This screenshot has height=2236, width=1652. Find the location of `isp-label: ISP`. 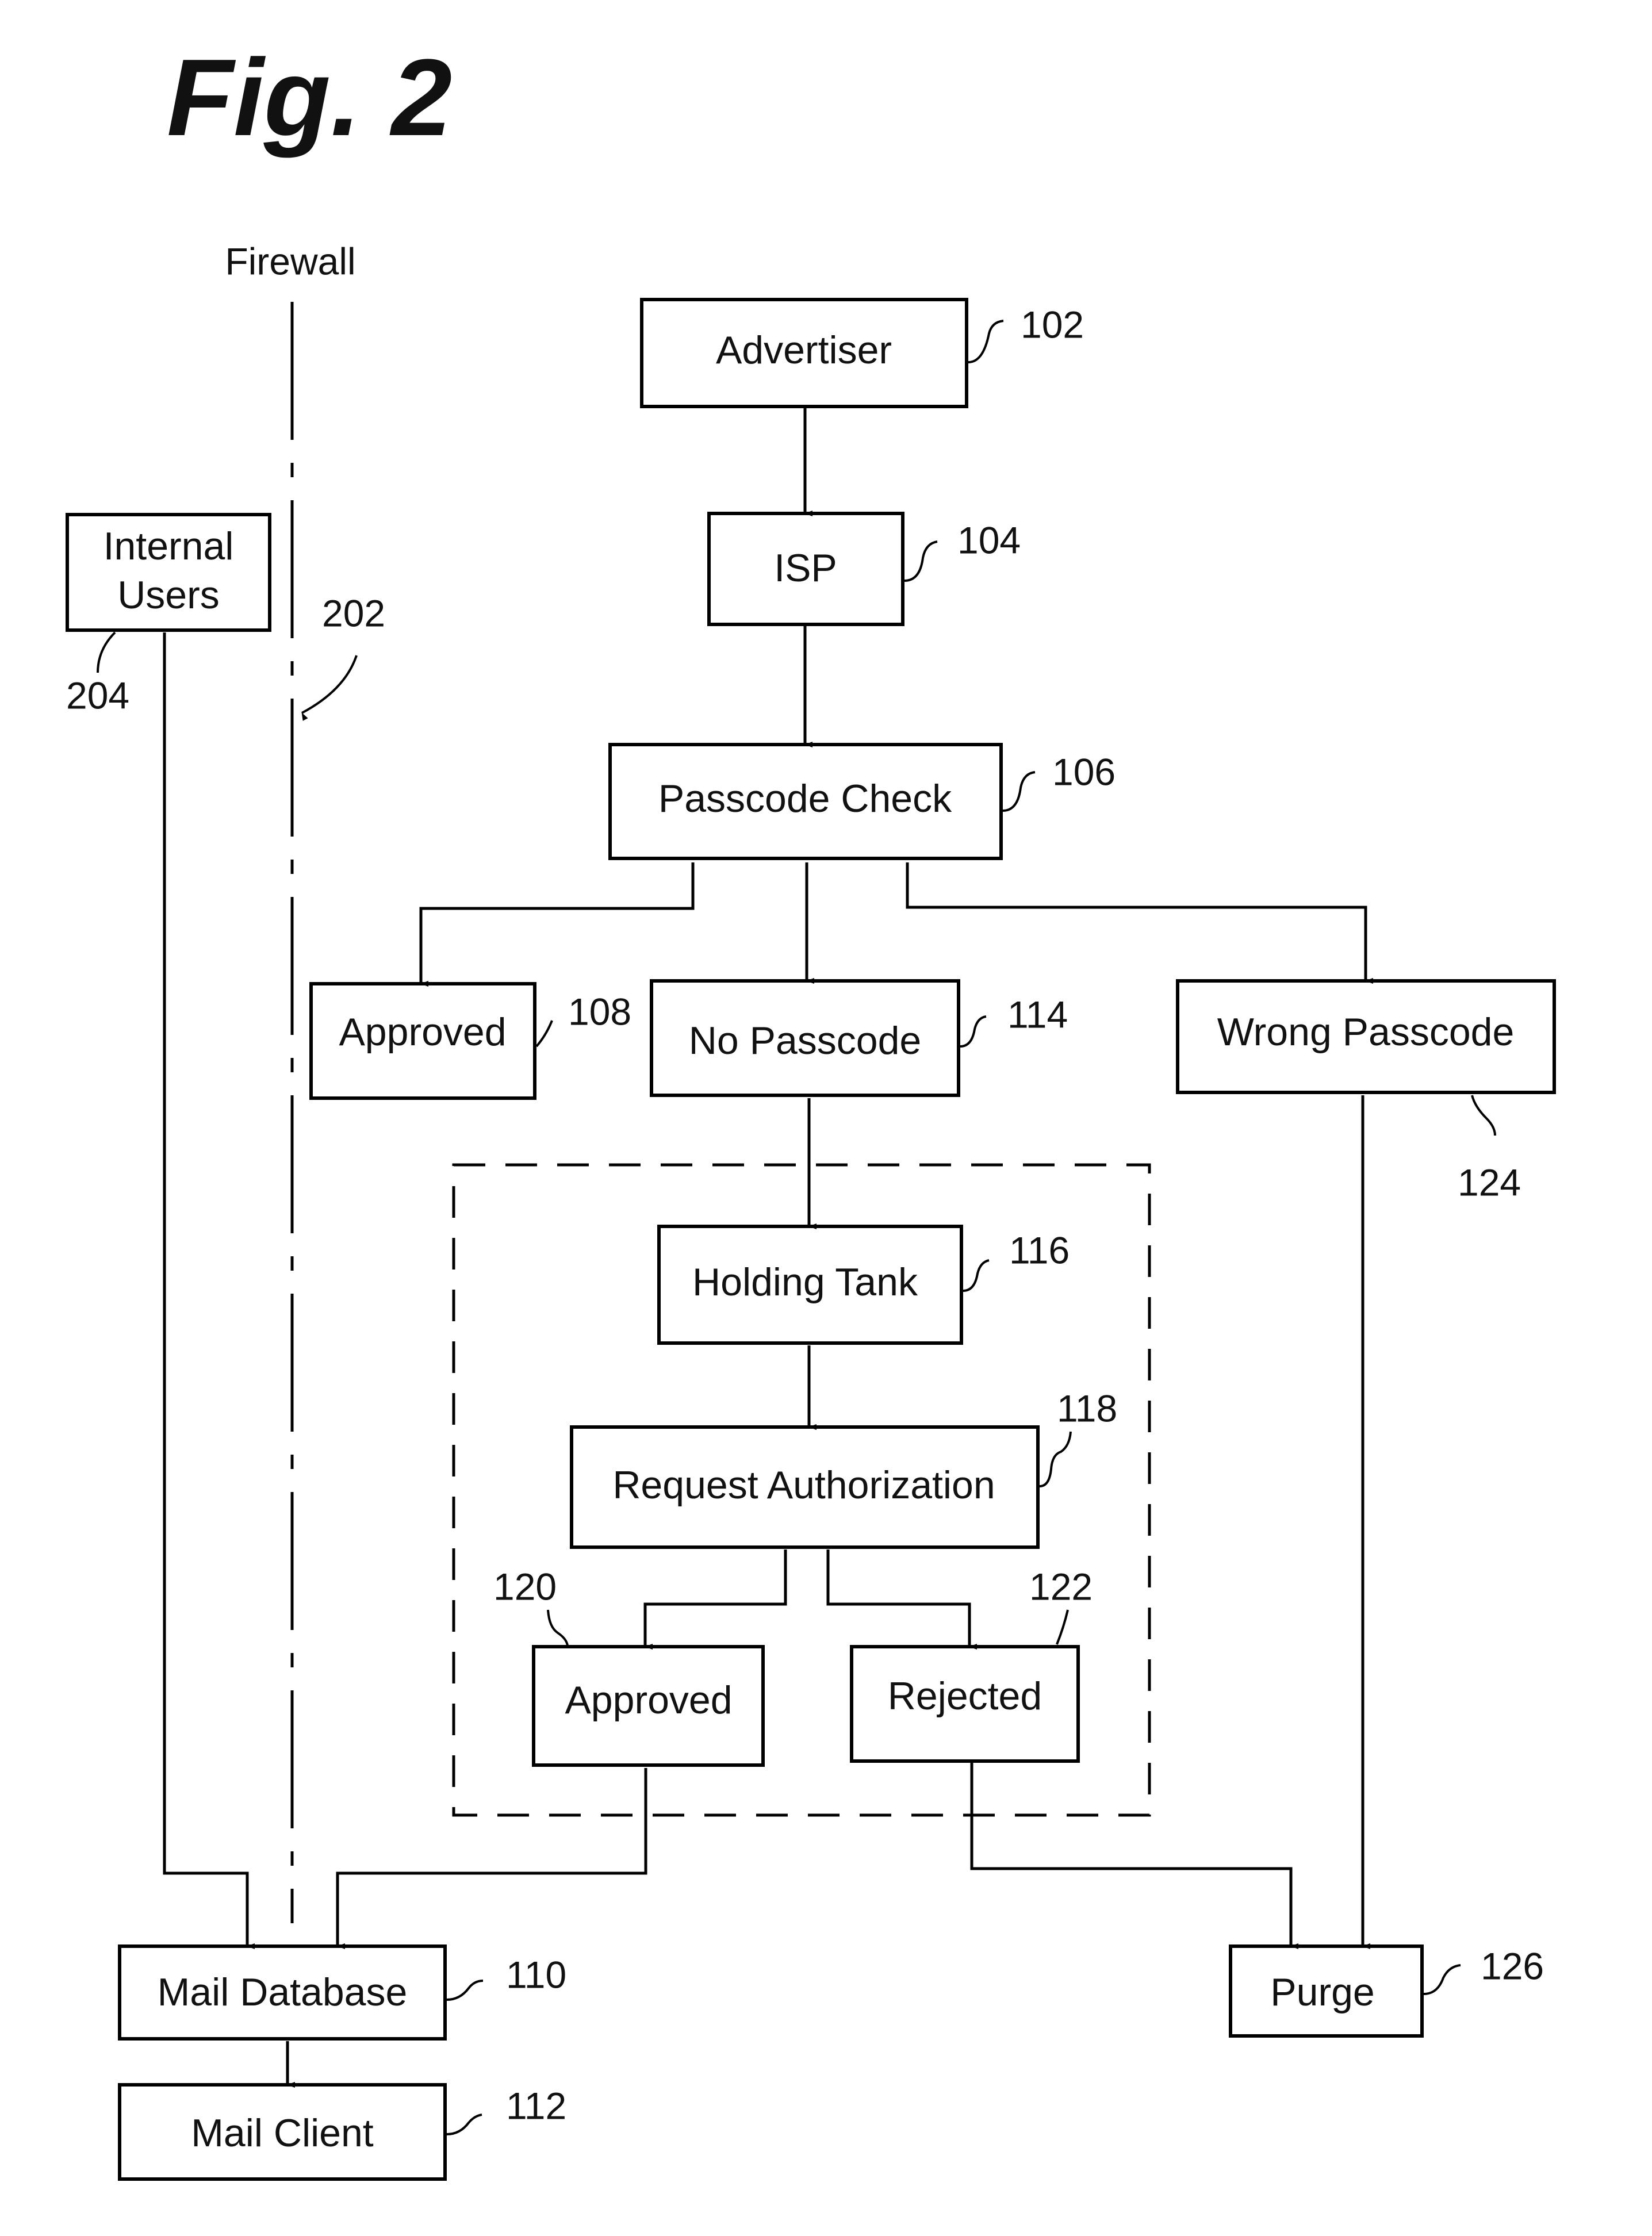

isp-label: ISP is located at coordinates (806, 568).